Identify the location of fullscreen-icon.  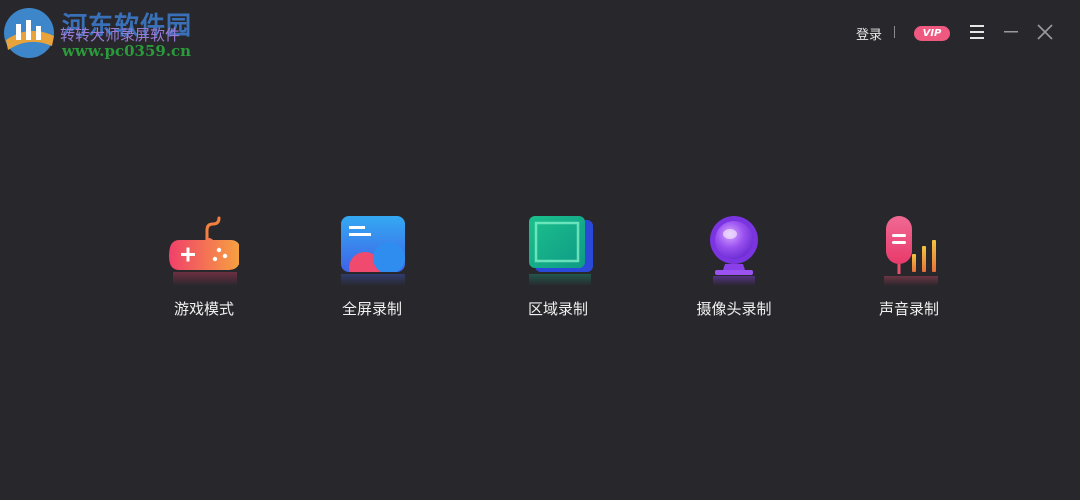
(373, 252).